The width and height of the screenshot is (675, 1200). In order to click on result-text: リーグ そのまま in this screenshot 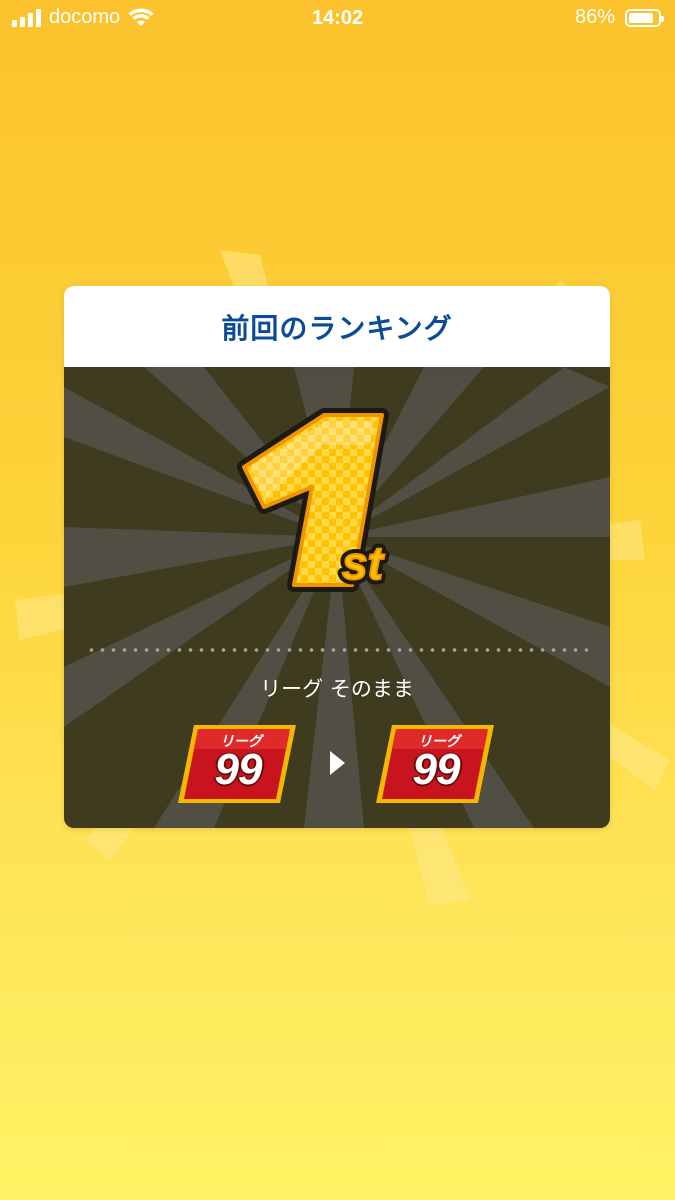, I will do `click(337, 689)`.